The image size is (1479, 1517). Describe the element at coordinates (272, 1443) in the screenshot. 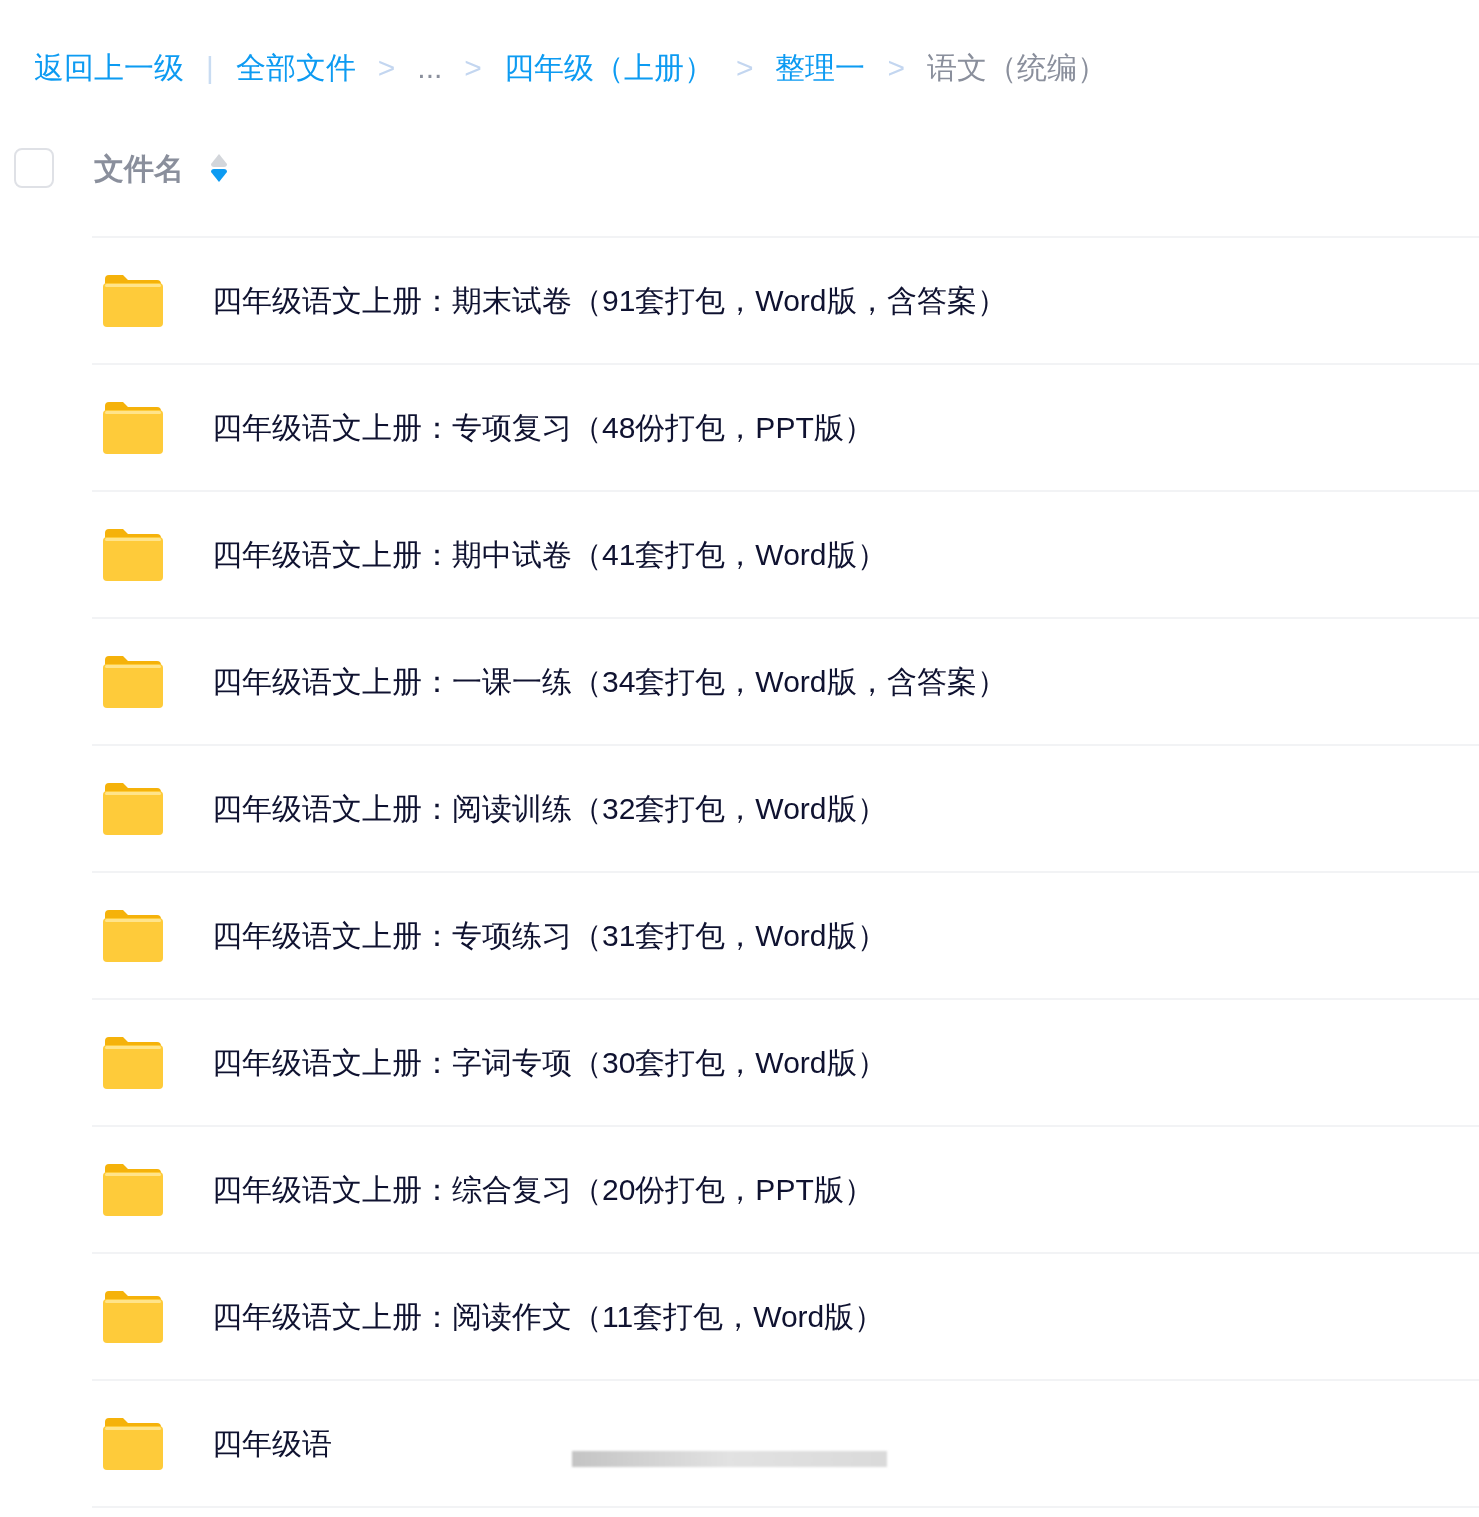

I see `file-name: 四年级语` at that location.